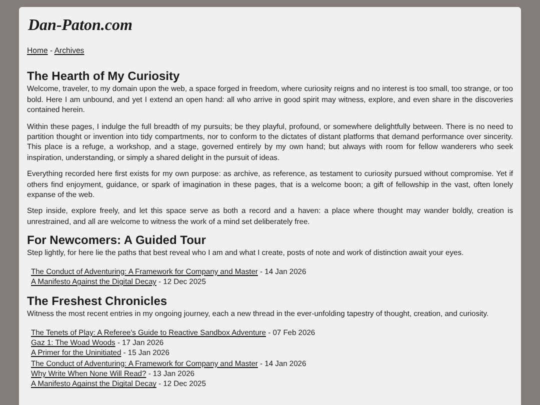 Image resolution: width=540 pixels, height=405 pixels. Describe the element at coordinates (97, 302) in the screenshot. I see `section-heading: The Freshest Chronicles` at that location.